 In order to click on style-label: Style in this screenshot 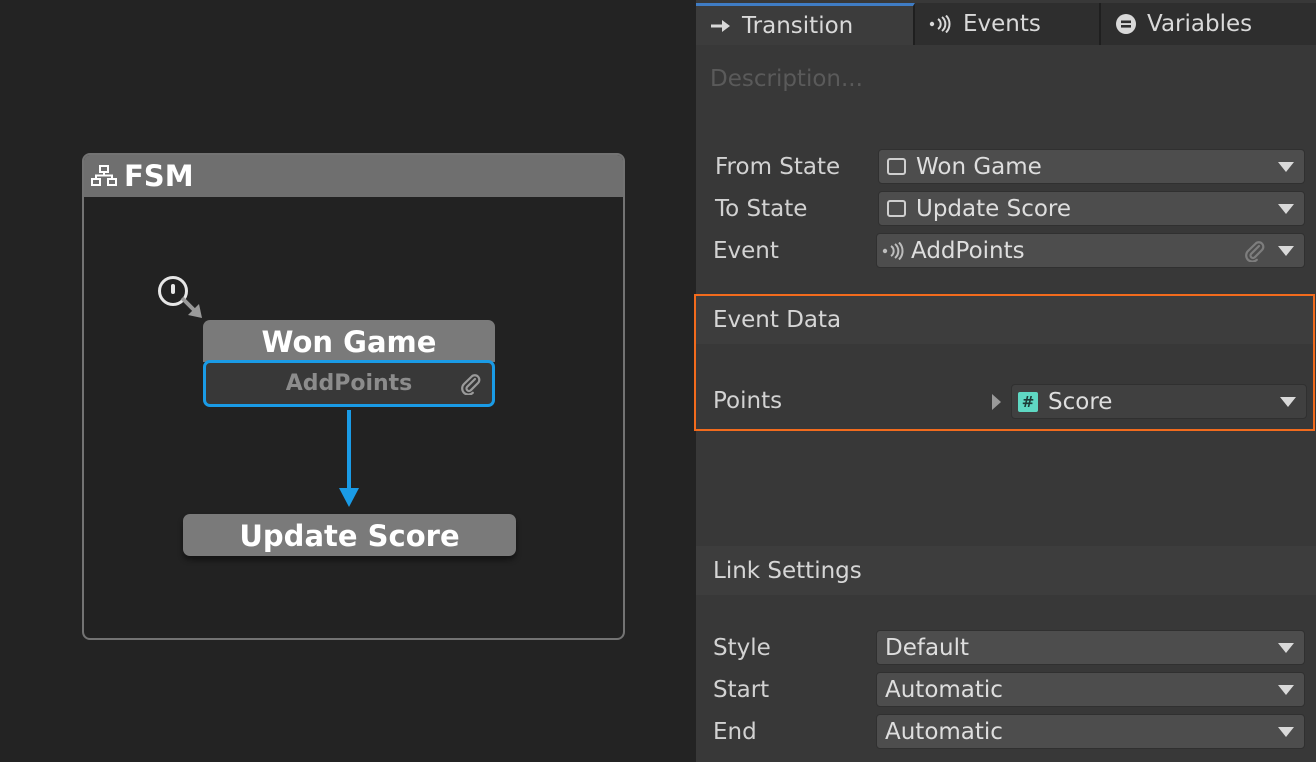, I will do `click(742, 648)`.